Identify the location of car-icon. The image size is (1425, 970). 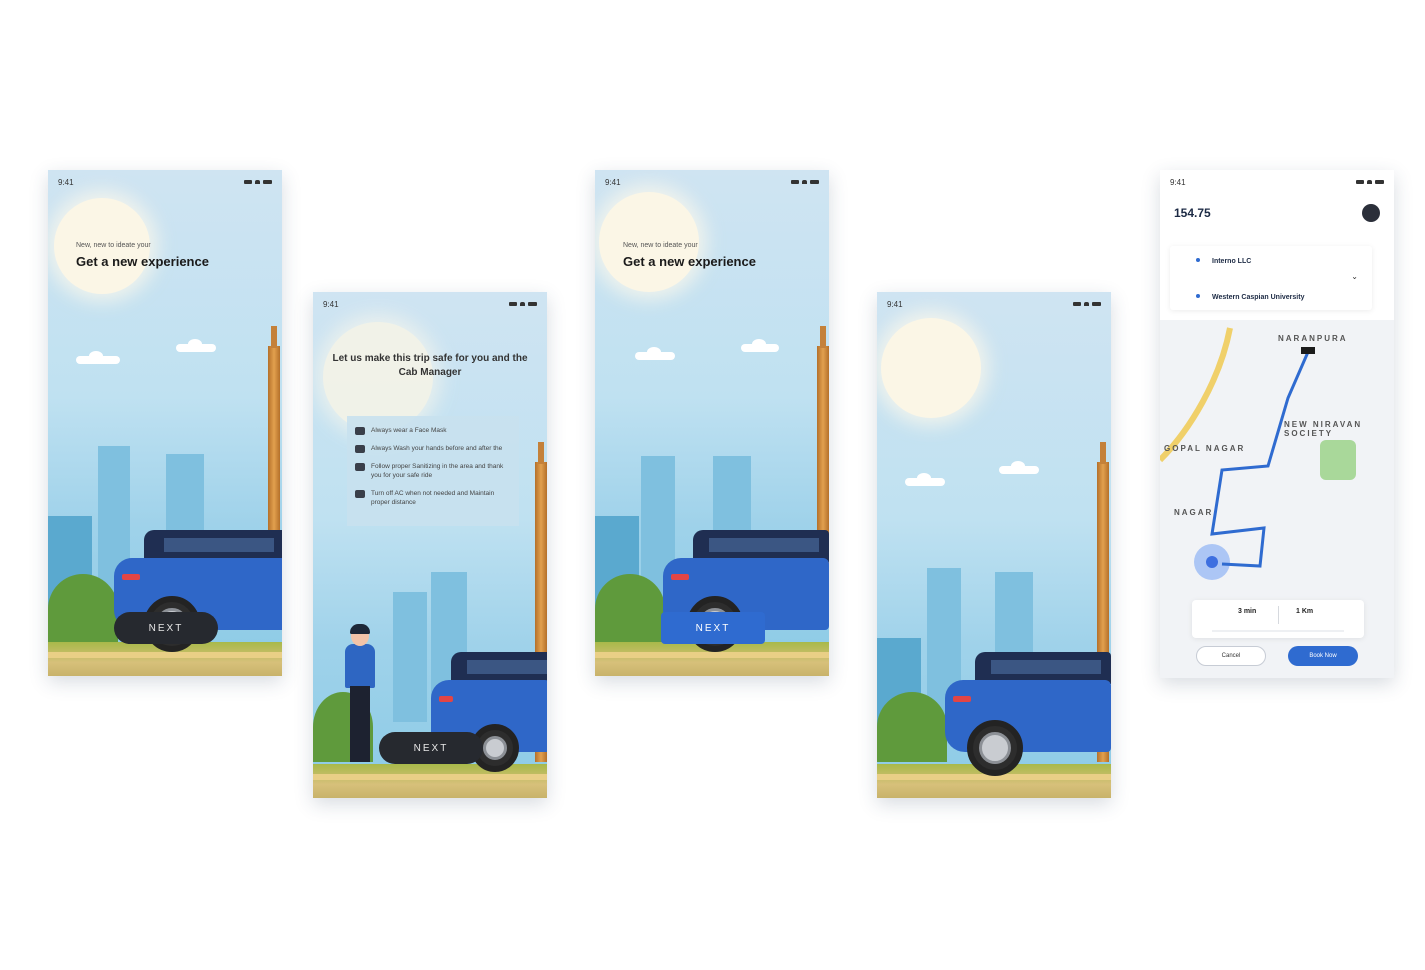
(360, 494).